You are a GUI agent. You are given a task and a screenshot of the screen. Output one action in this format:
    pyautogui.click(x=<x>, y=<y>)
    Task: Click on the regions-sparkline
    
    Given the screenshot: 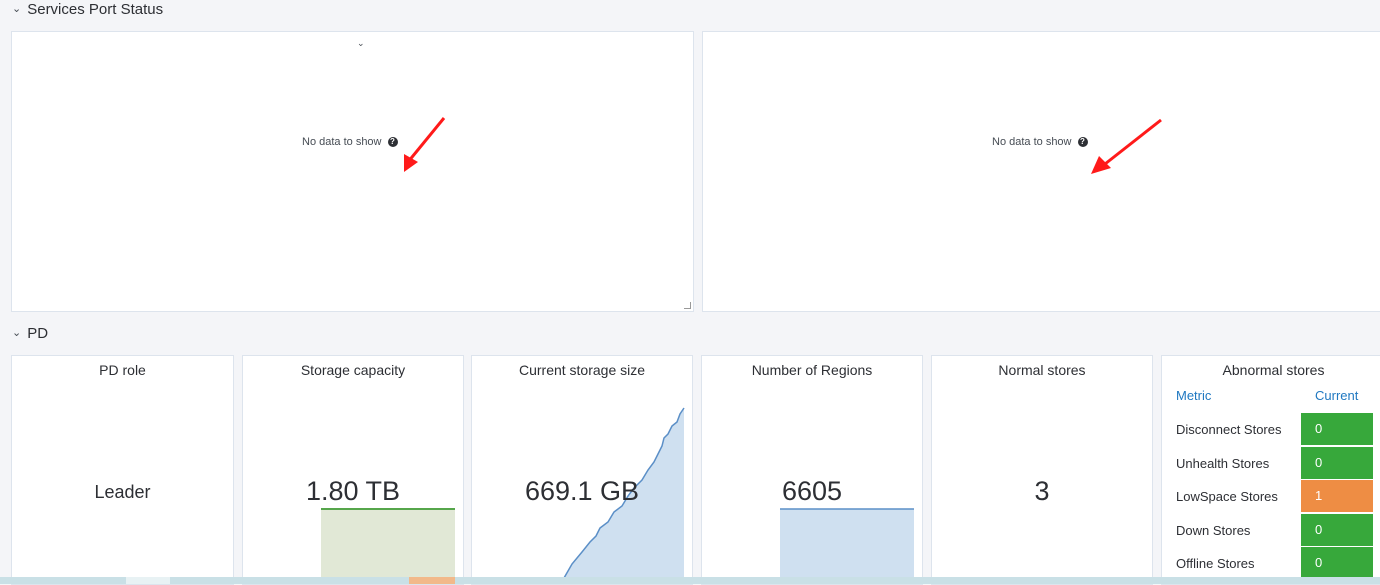 What is the action you would take?
    pyautogui.click(x=847, y=546)
    